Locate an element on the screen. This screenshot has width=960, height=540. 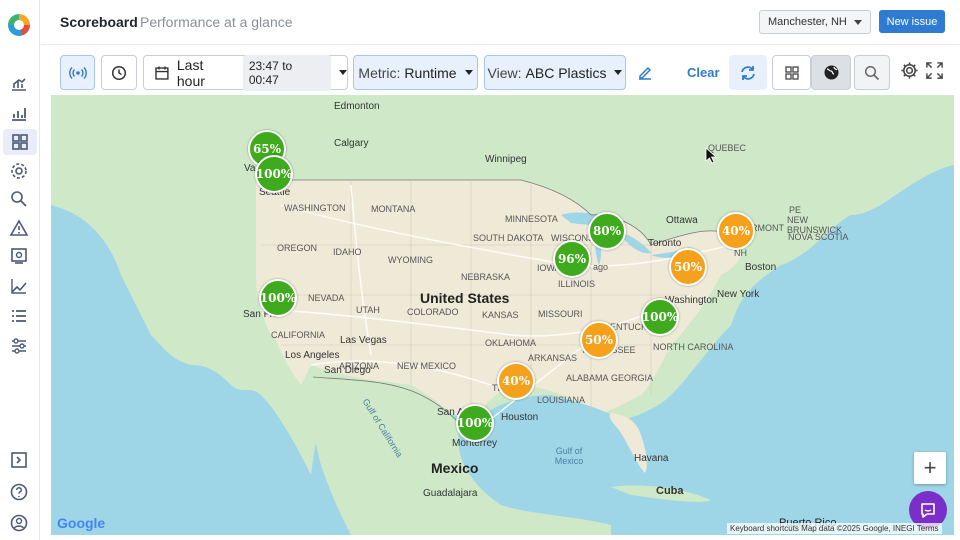
refresh-button is located at coordinates (748, 72).